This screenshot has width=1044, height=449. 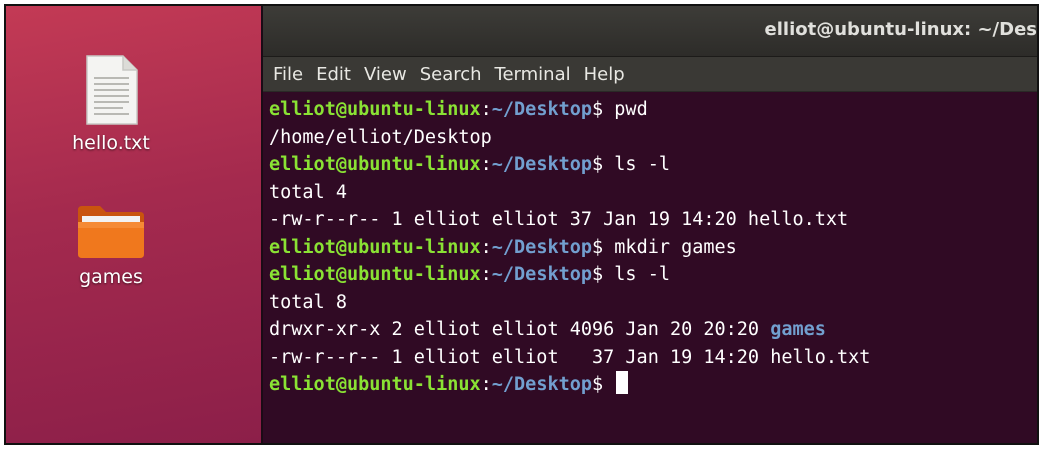 What do you see at coordinates (533, 74) in the screenshot?
I see `menu-terminal: Terminal` at bounding box center [533, 74].